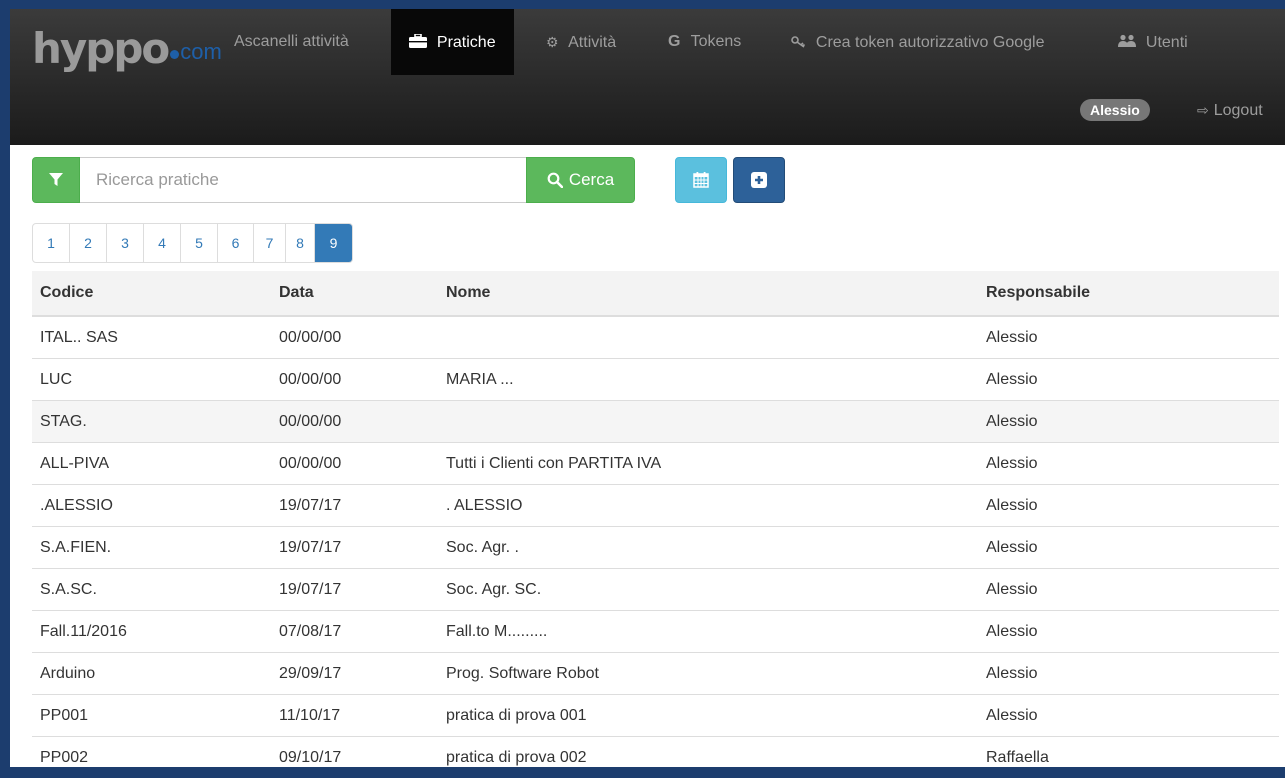  Describe the element at coordinates (100, 49) in the screenshot. I see `brand-name: hyppo` at that location.